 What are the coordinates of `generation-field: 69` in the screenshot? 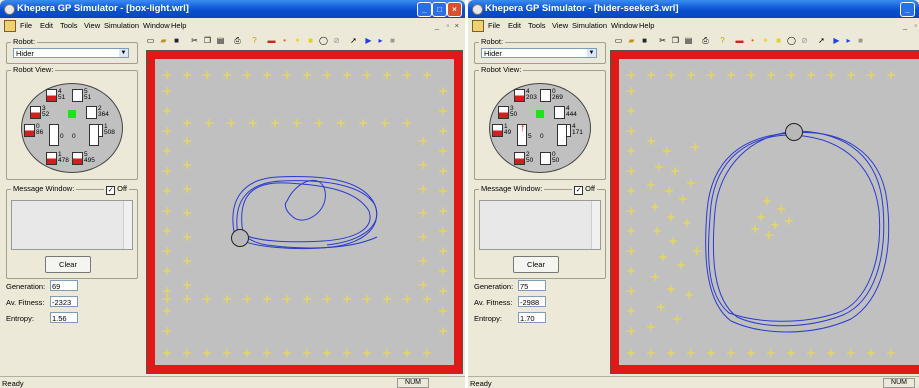 It's located at (64, 285).